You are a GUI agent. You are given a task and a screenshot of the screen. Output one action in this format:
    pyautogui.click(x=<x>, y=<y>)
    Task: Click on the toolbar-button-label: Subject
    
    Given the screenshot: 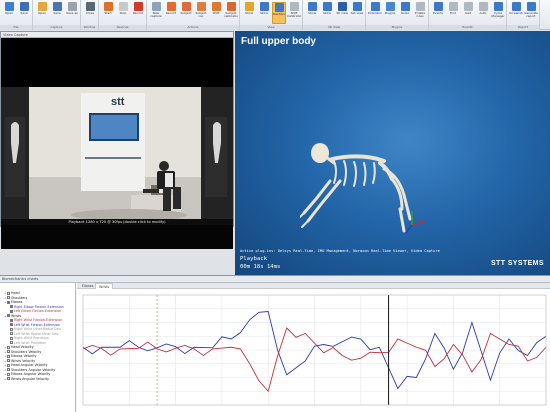 What is the action you would take?
    pyautogui.click(x=186, y=13)
    